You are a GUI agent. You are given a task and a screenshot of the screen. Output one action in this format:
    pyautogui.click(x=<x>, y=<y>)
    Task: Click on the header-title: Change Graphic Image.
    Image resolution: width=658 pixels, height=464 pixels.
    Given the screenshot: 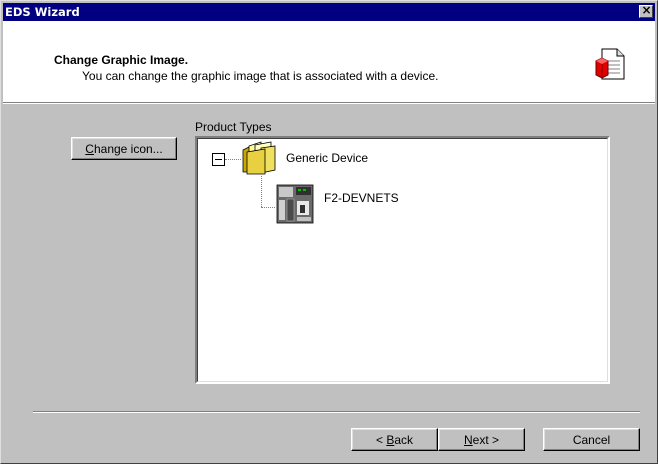 What is the action you would take?
    pyautogui.click(x=121, y=60)
    